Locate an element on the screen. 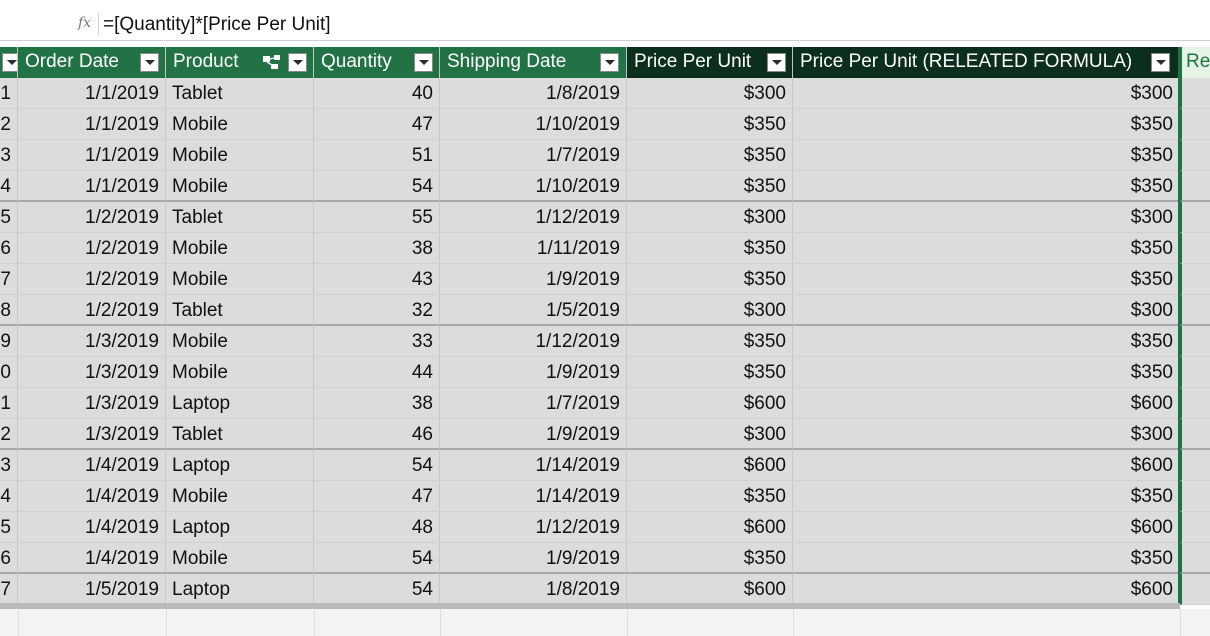  cell-id: 4 is located at coordinates (9, 496).